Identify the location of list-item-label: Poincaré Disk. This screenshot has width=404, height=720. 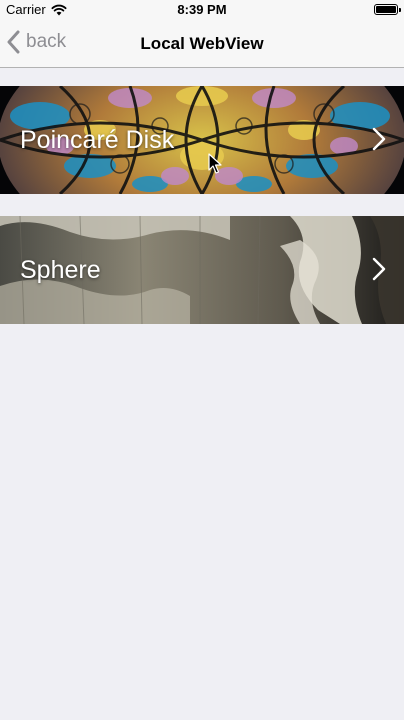
(97, 140).